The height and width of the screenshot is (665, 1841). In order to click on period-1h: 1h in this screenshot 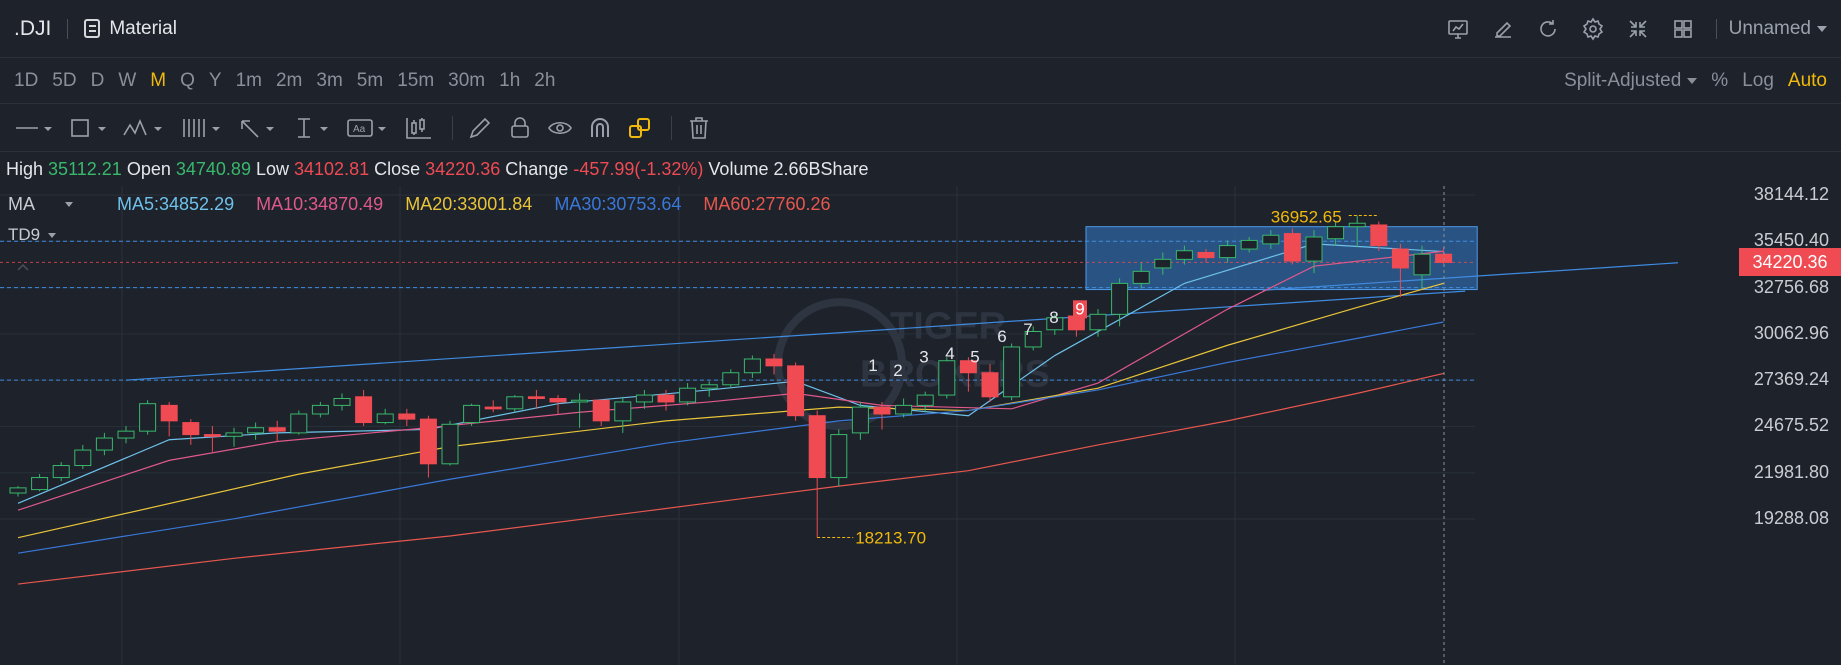, I will do `click(509, 81)`.